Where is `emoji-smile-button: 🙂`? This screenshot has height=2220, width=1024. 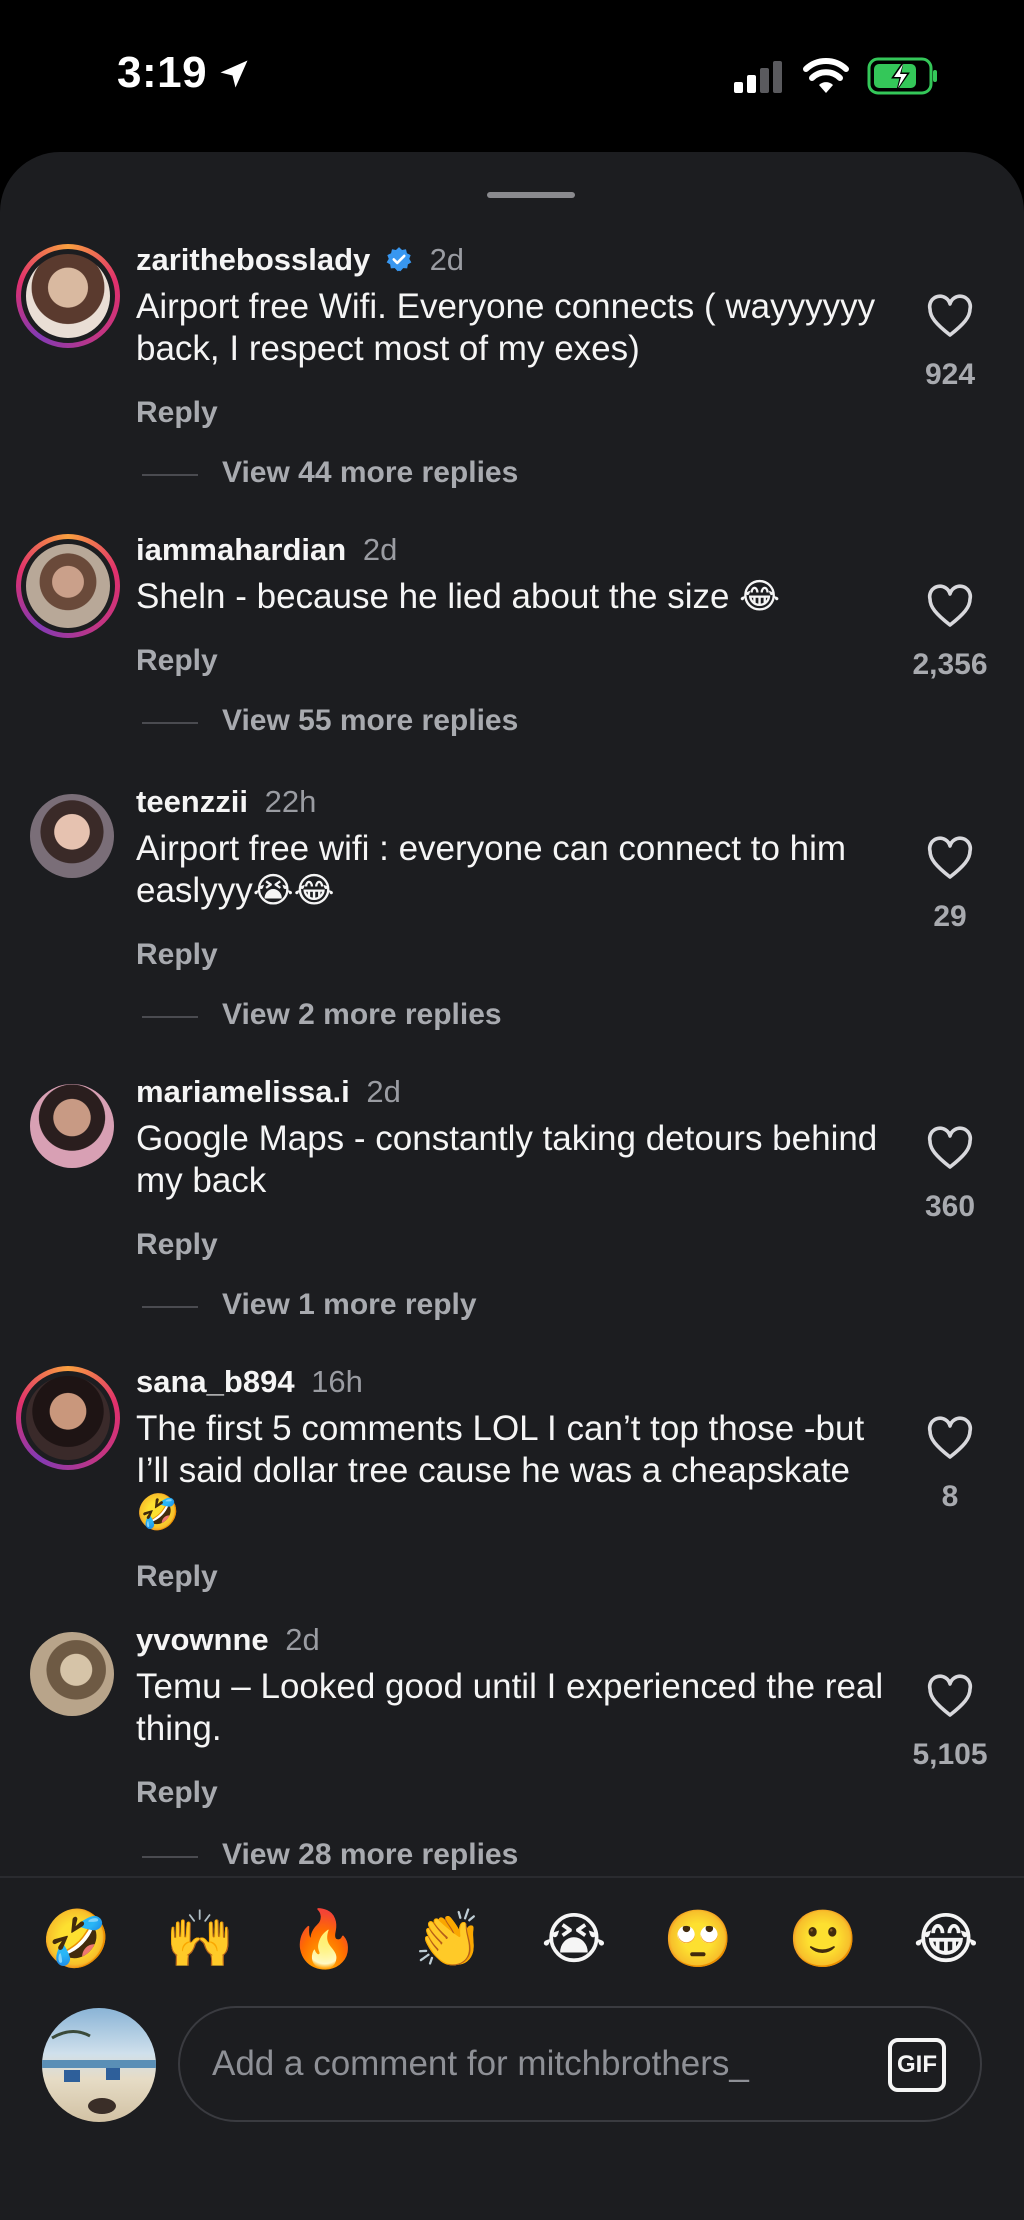 emoji-smile-button: 🙂 is located at coordinates (823, 1940).